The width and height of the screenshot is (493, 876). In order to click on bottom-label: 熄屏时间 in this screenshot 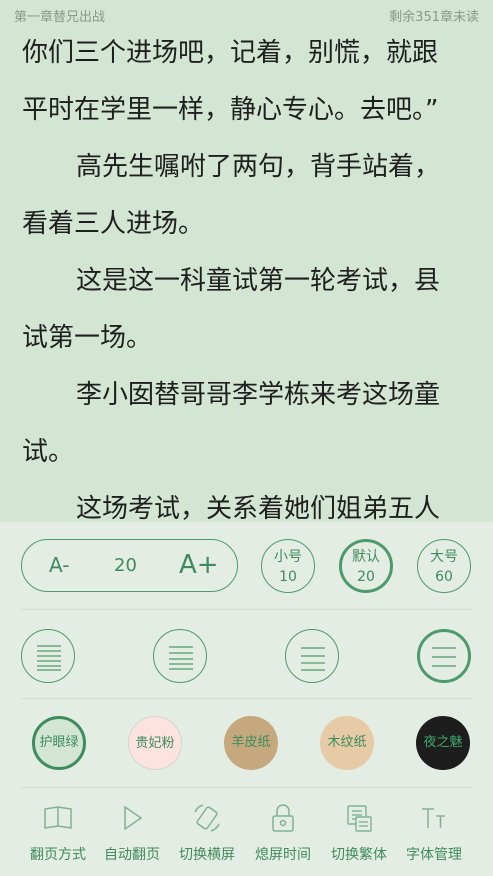, I will do `click(283, 855)`.